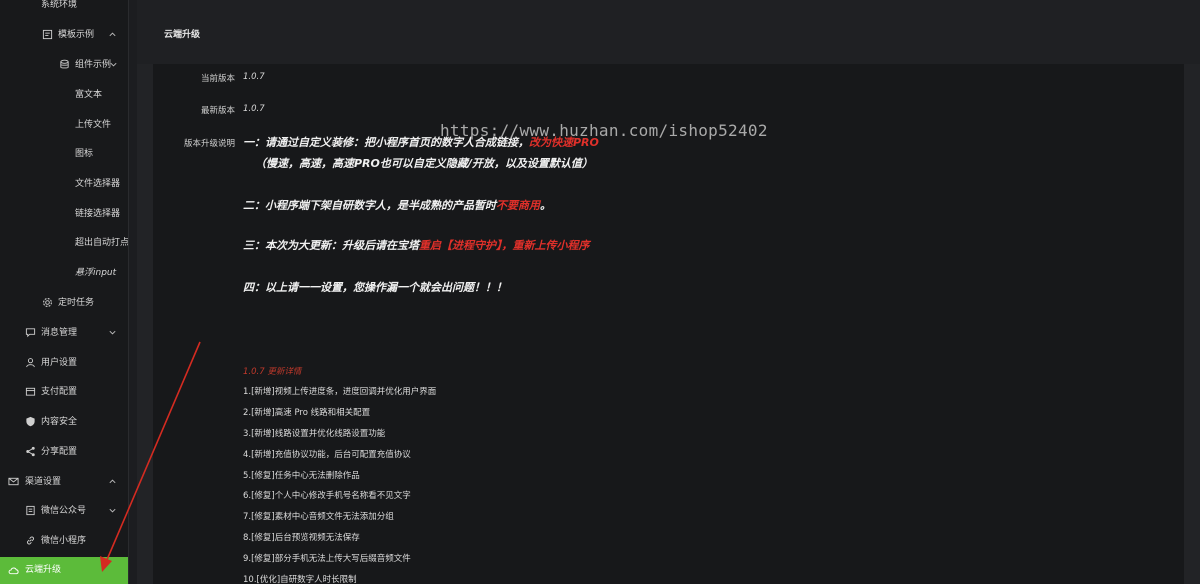 Image resolution: width=1200 pixels, height=584 pixels. I want to click on changelog-item: 4.[新增]充值协议功能，后台可配置充值协议, so click(327, 455).